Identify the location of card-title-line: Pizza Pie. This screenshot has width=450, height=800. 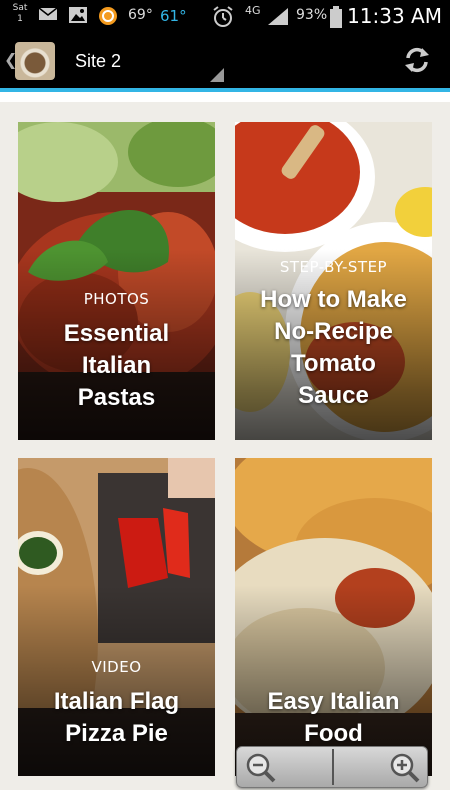
(116, 733).